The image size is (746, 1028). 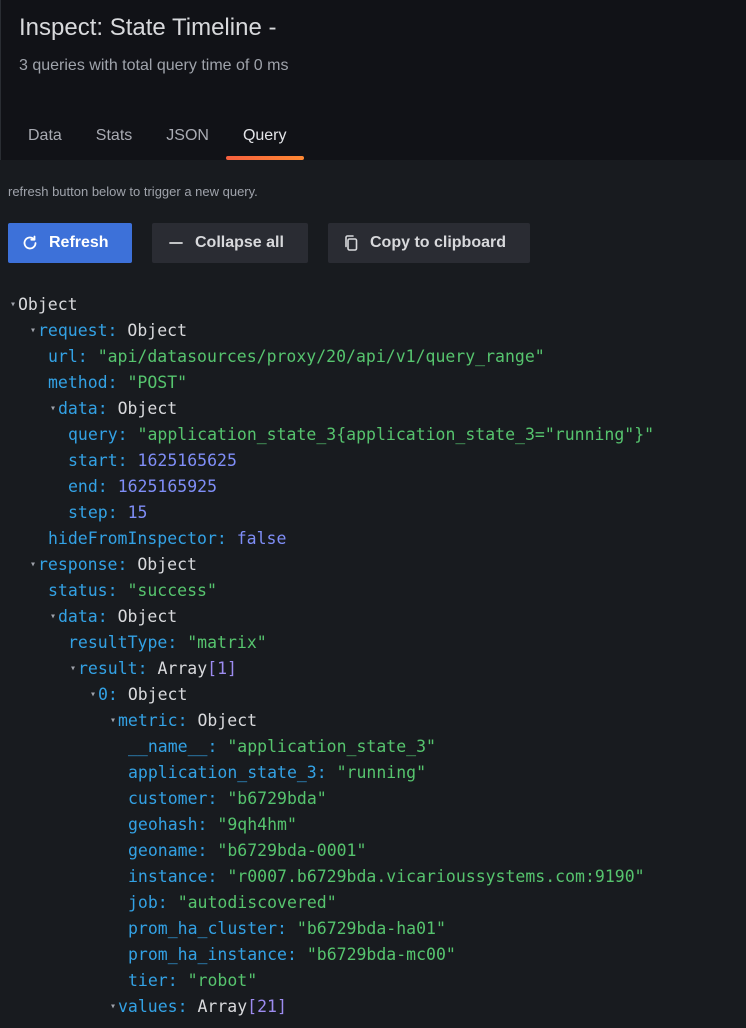 What do you see at coordinates (292, 954) in the screenshot?
I see `tree-leaf-metric: prom_ha_instance: "b6729bda-mc00"` at bounding box center [292, 954].